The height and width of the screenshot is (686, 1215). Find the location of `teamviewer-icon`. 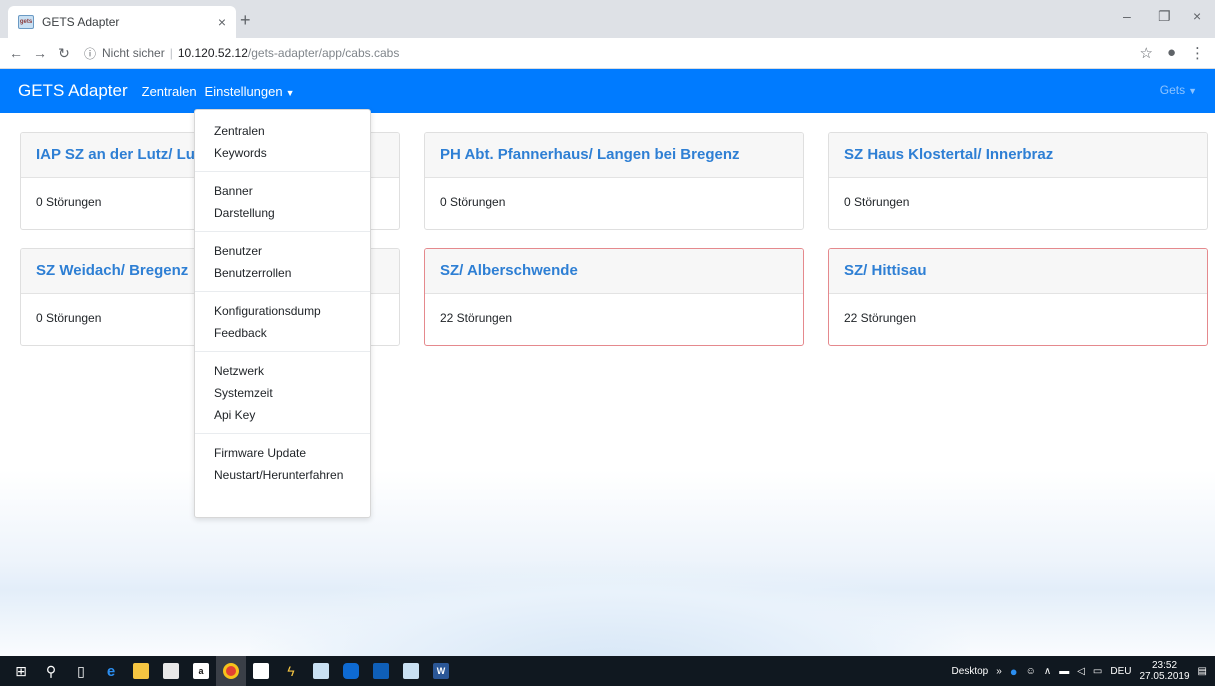

teamviewer-icon is located at coordinates (351, 671).